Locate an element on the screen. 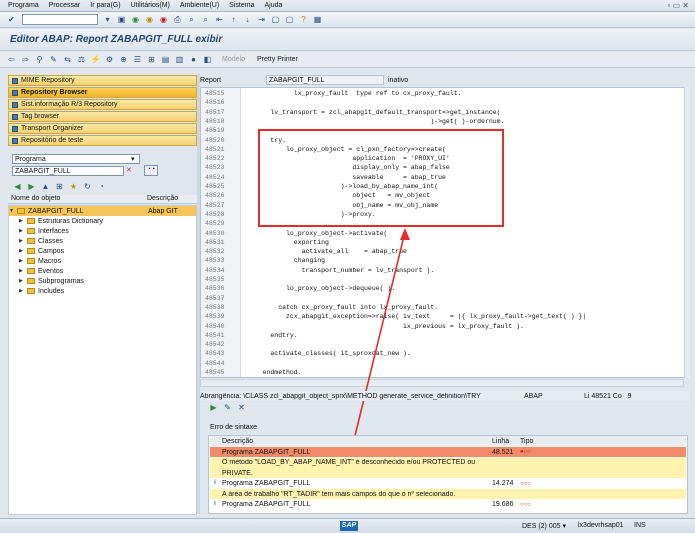  edit-icon: ✎ is located at coordinates (227, 407).